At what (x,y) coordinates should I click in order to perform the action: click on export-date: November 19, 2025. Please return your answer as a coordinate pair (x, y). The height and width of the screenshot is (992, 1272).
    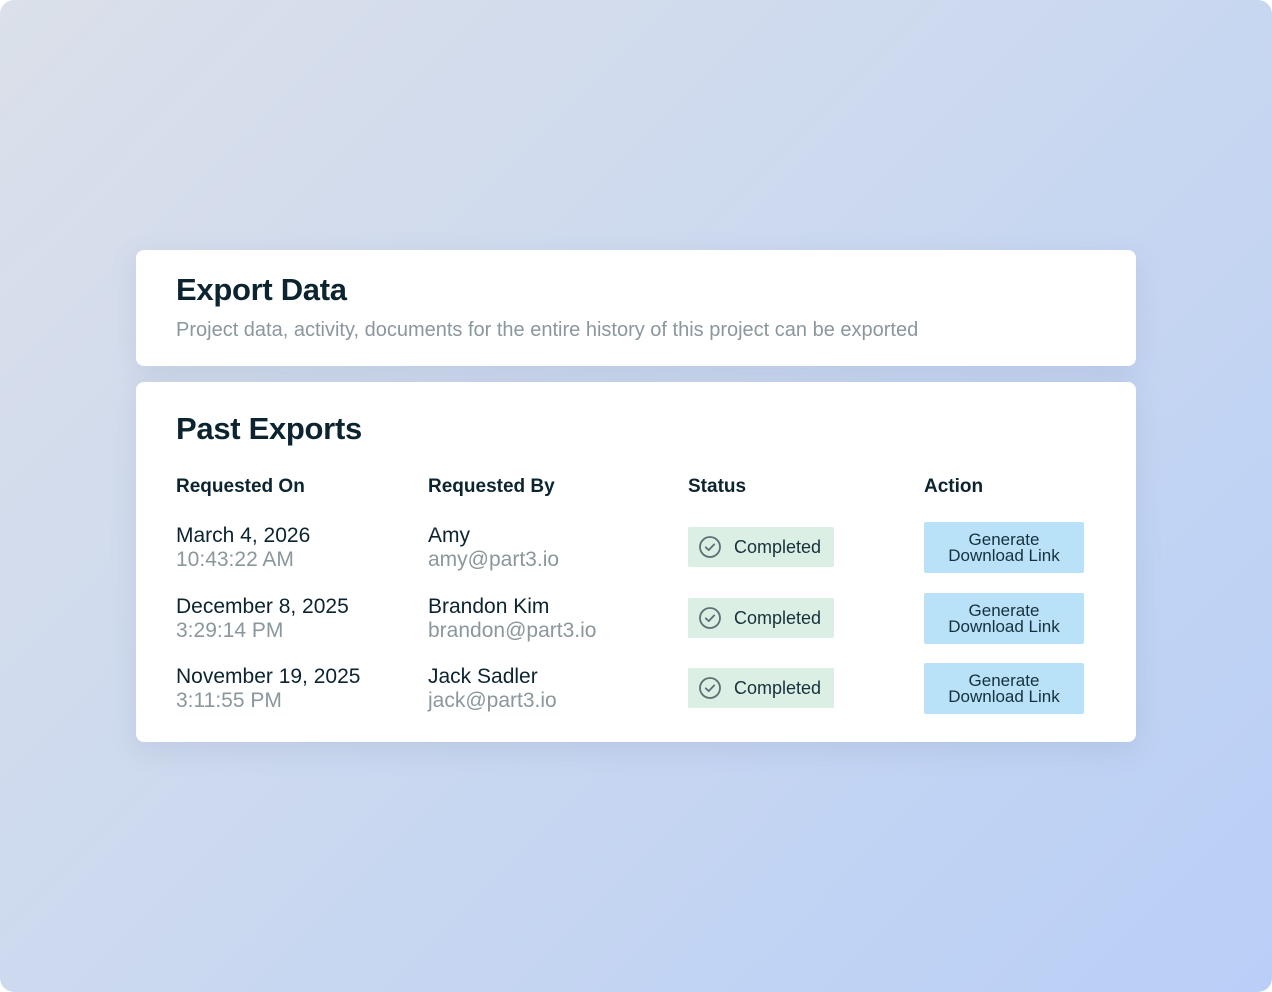
    Looking at the image, I should click on (268, 676).